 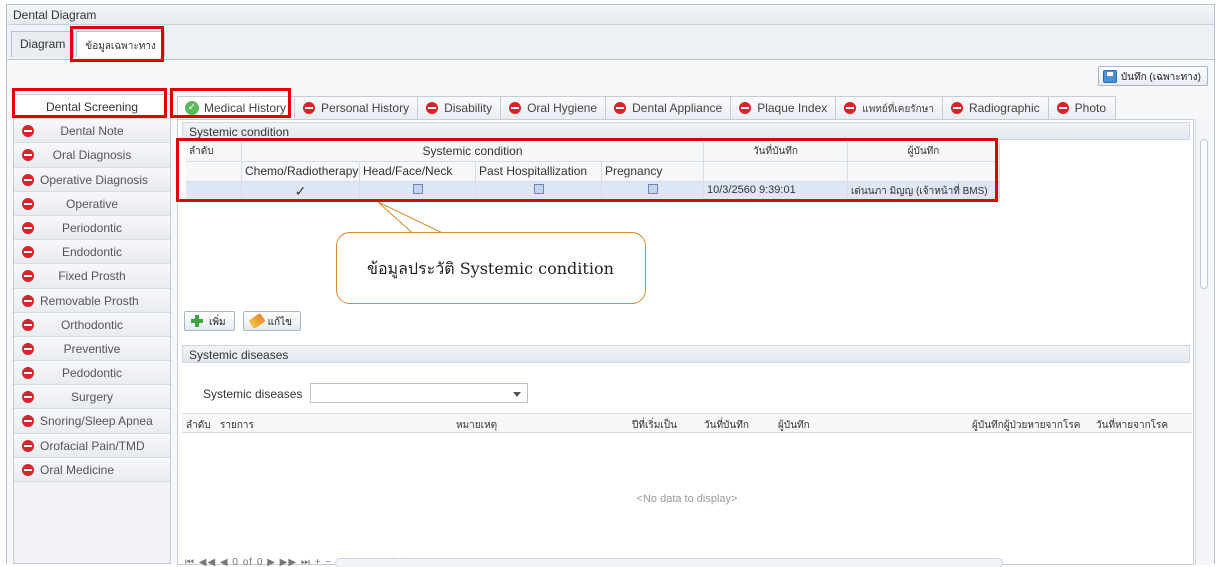 I want to click on horizontal-scrollbar, so click(x=669, y=562).